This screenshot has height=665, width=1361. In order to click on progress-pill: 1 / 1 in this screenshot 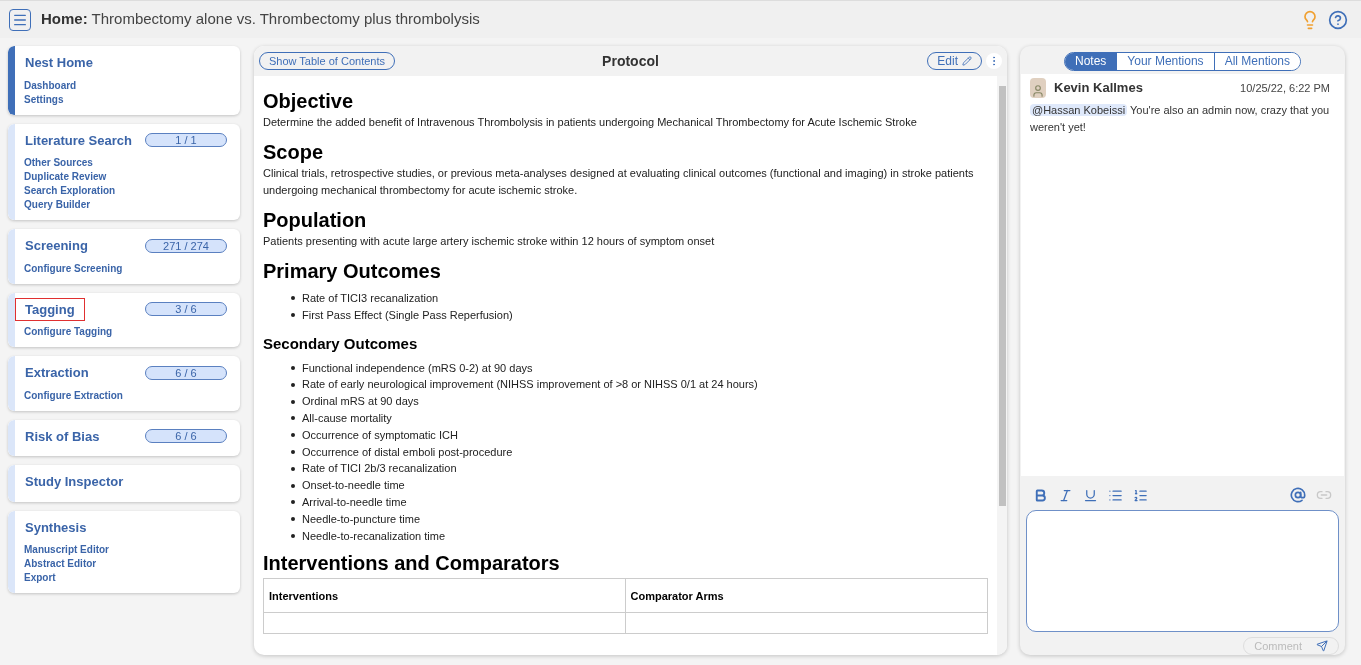, I will do `click(186, 140)`.